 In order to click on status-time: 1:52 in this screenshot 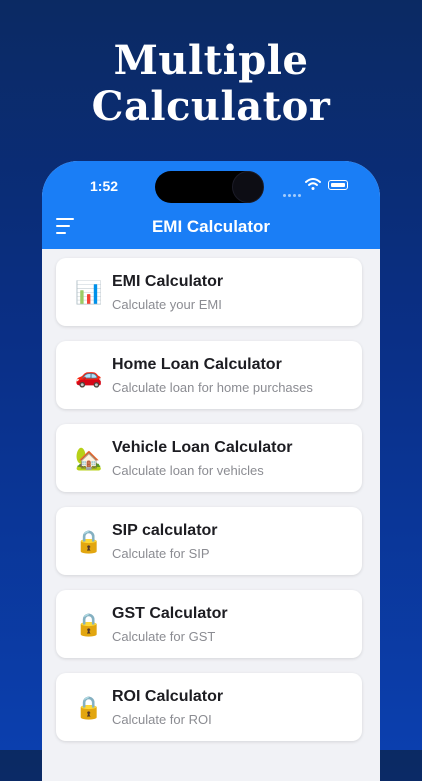, I will do `click(104, 186)`.